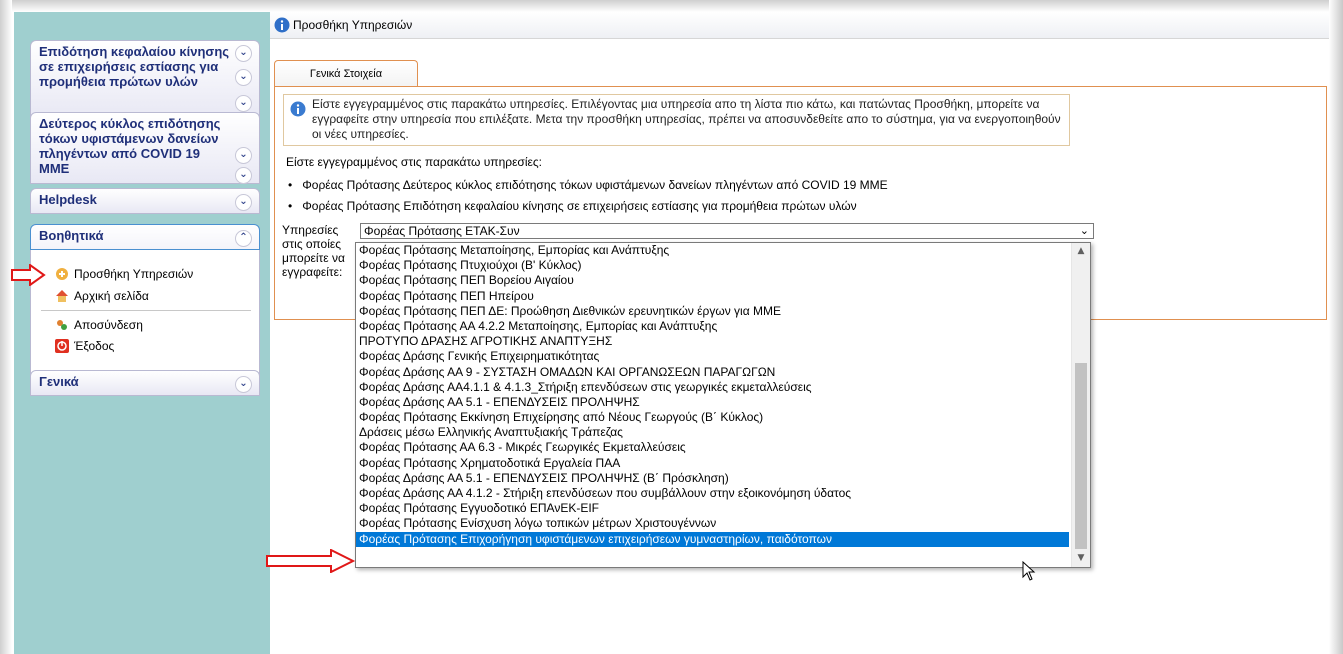  Describe the element at coordinates (1081, 251) in the screenshot. I see `scroll-up-icon: ▲` at that location.